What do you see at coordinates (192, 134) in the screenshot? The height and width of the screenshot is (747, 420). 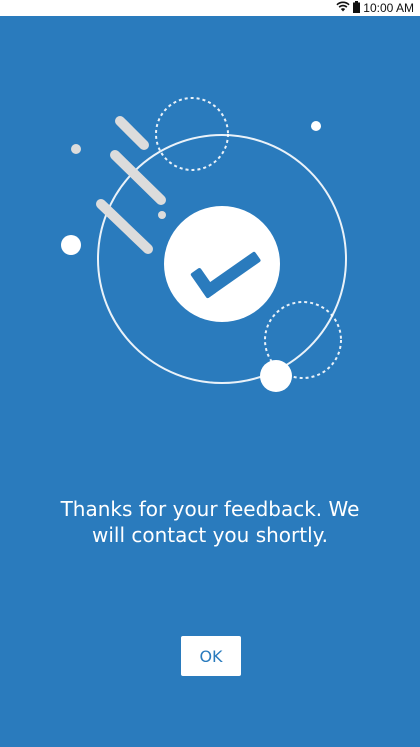 I see `dashed-circle-top` at bounding box center [192, 134].